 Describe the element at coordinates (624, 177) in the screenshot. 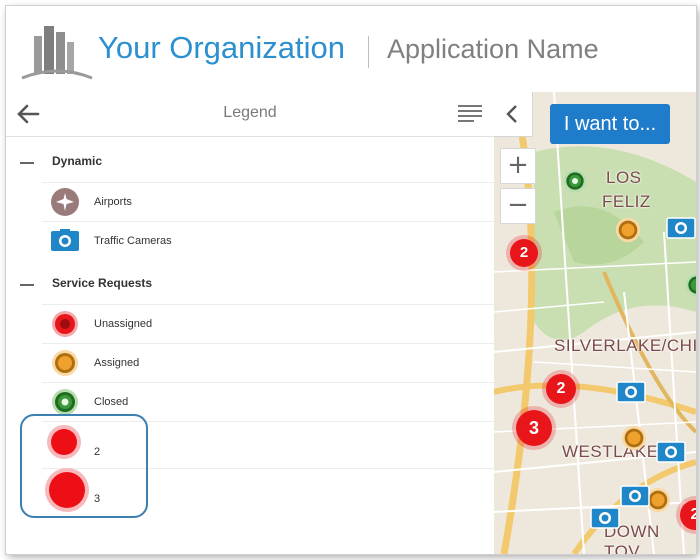

I see `map-place-label: LOS` at that location.